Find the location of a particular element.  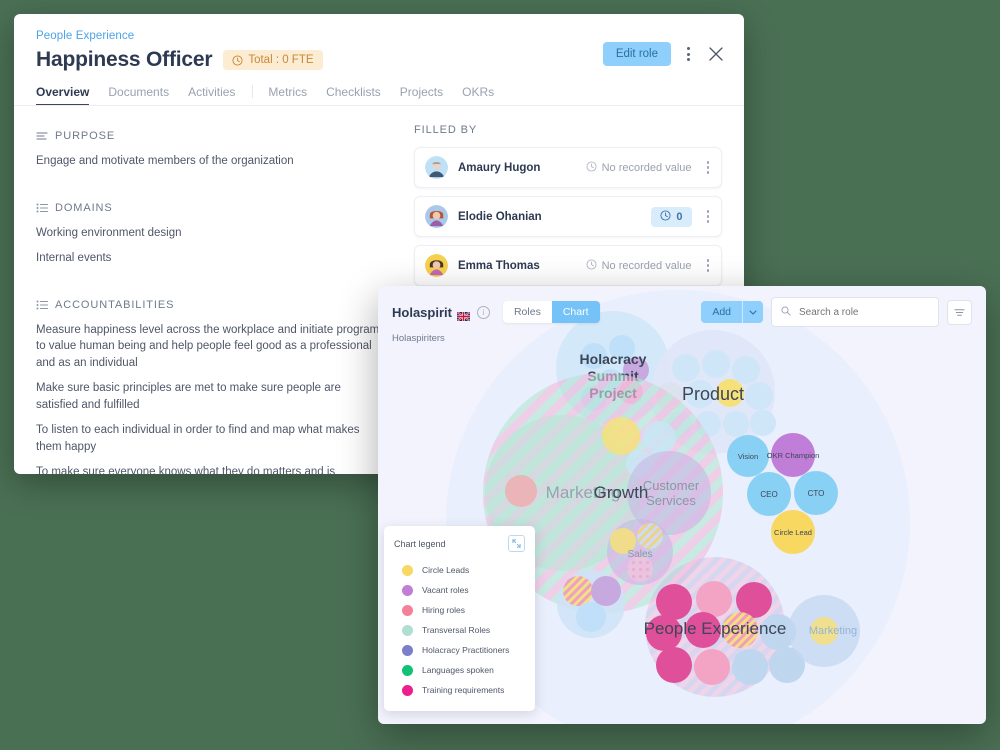

domain-item: Working environment design is located at coordinates (109, 232).